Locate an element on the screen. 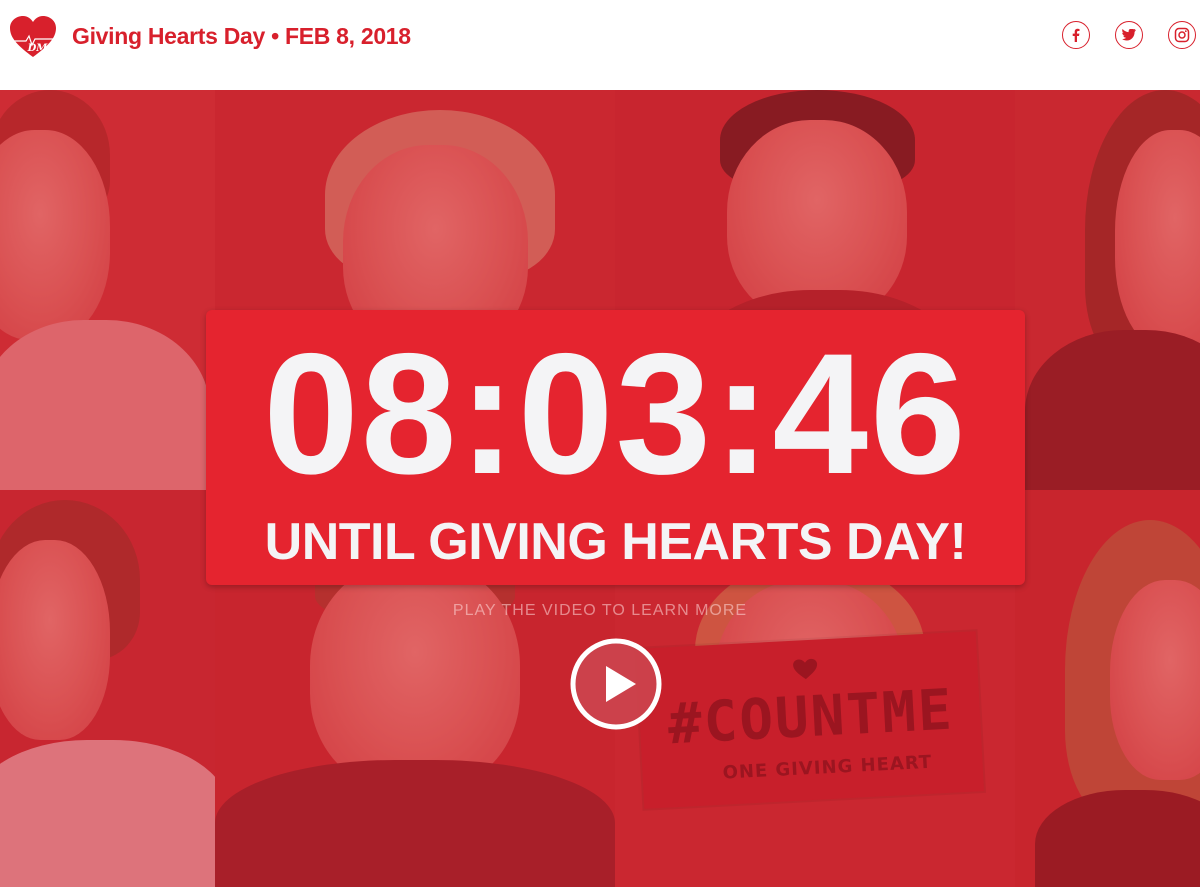 This screenshot has height=887, width=1200. countdown-timer: 08:03:46 is located at coordinates (615, 414).